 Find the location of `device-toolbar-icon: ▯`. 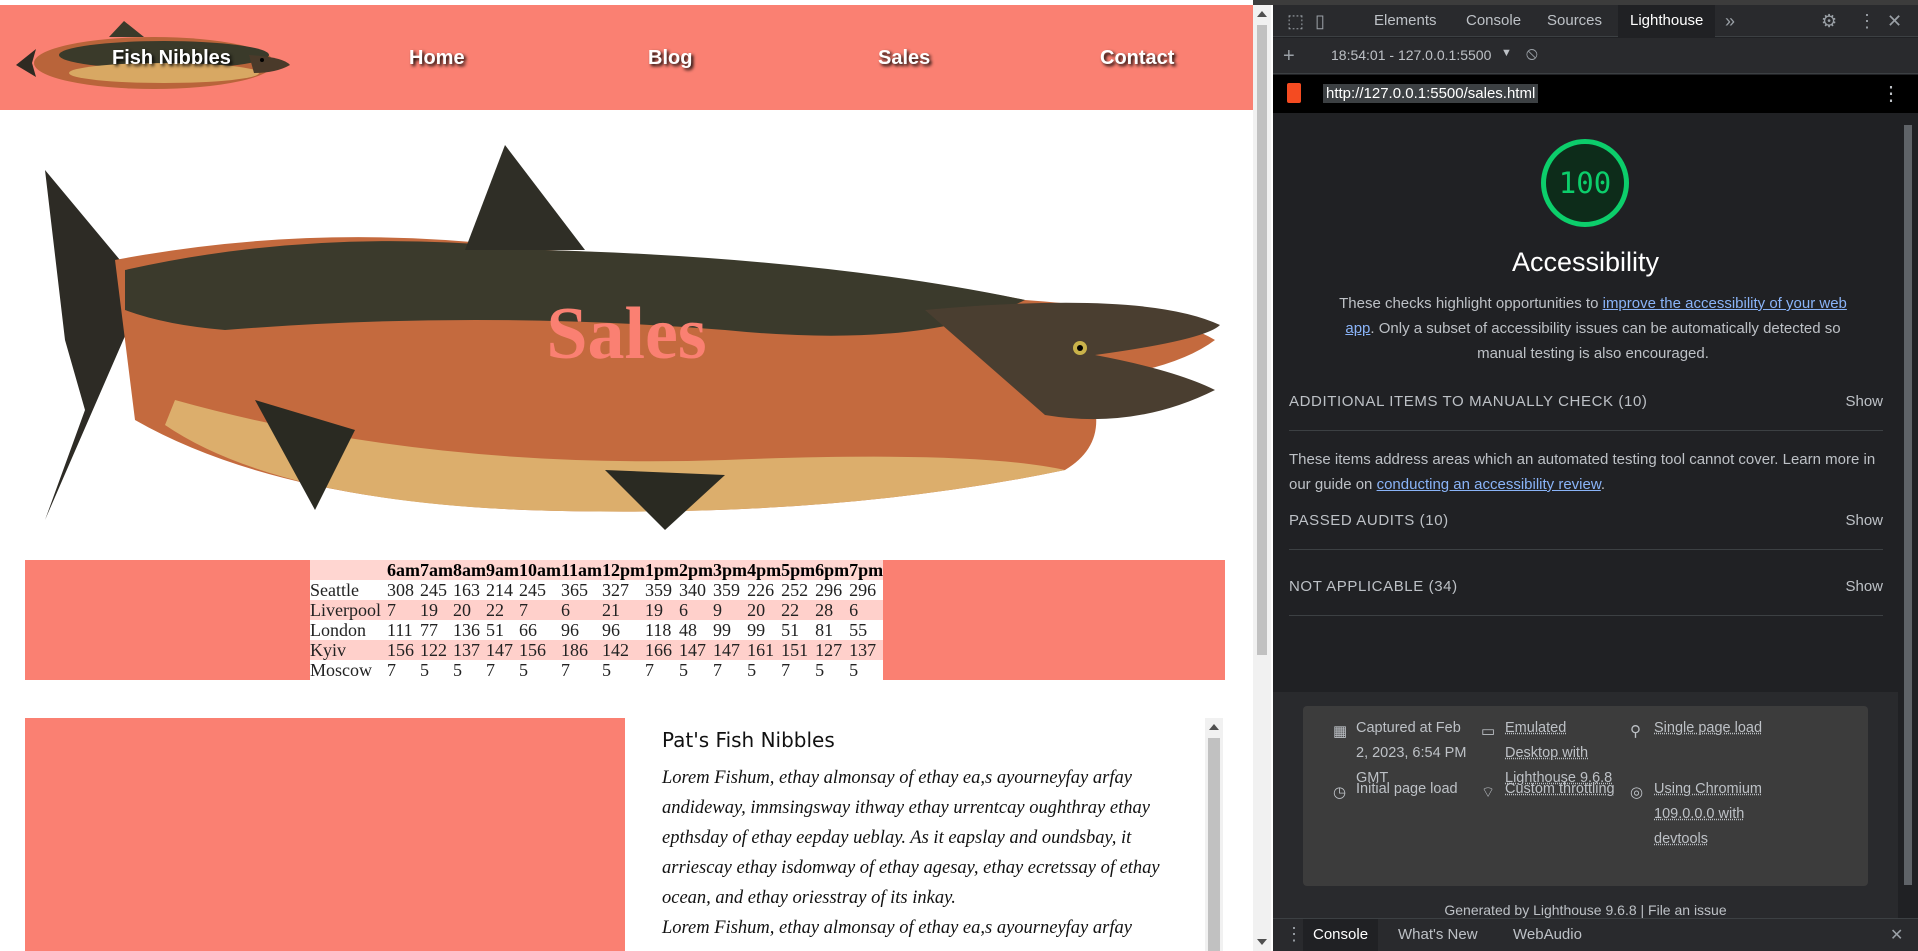

device-toolbar-icon: ▯ is located at coordinates (1320, 21).